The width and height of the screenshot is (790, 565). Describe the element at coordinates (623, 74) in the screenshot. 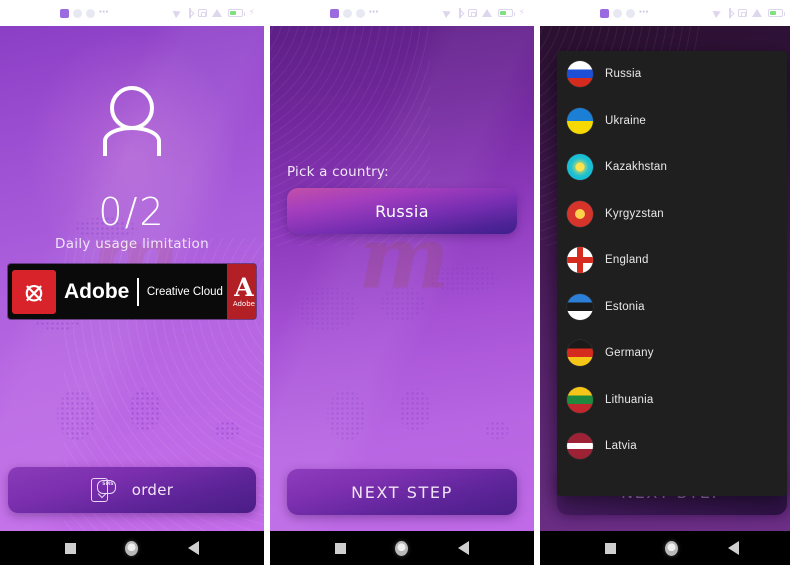

I see `country-list-item-label: Russia` at that location.